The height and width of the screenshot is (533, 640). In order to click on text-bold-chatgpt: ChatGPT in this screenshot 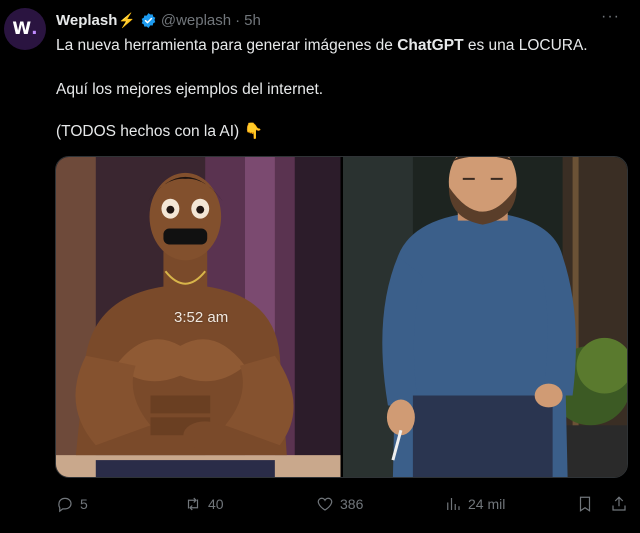, I will do `click(430, 45)`.